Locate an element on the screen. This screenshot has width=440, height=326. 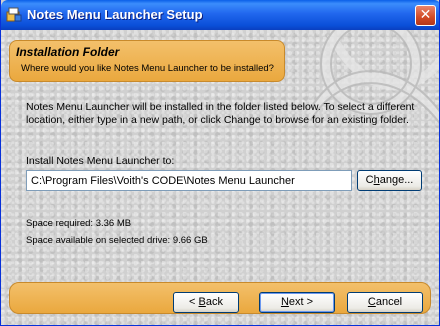
decorative-knot-graphic is located at coordinates (373, 77).